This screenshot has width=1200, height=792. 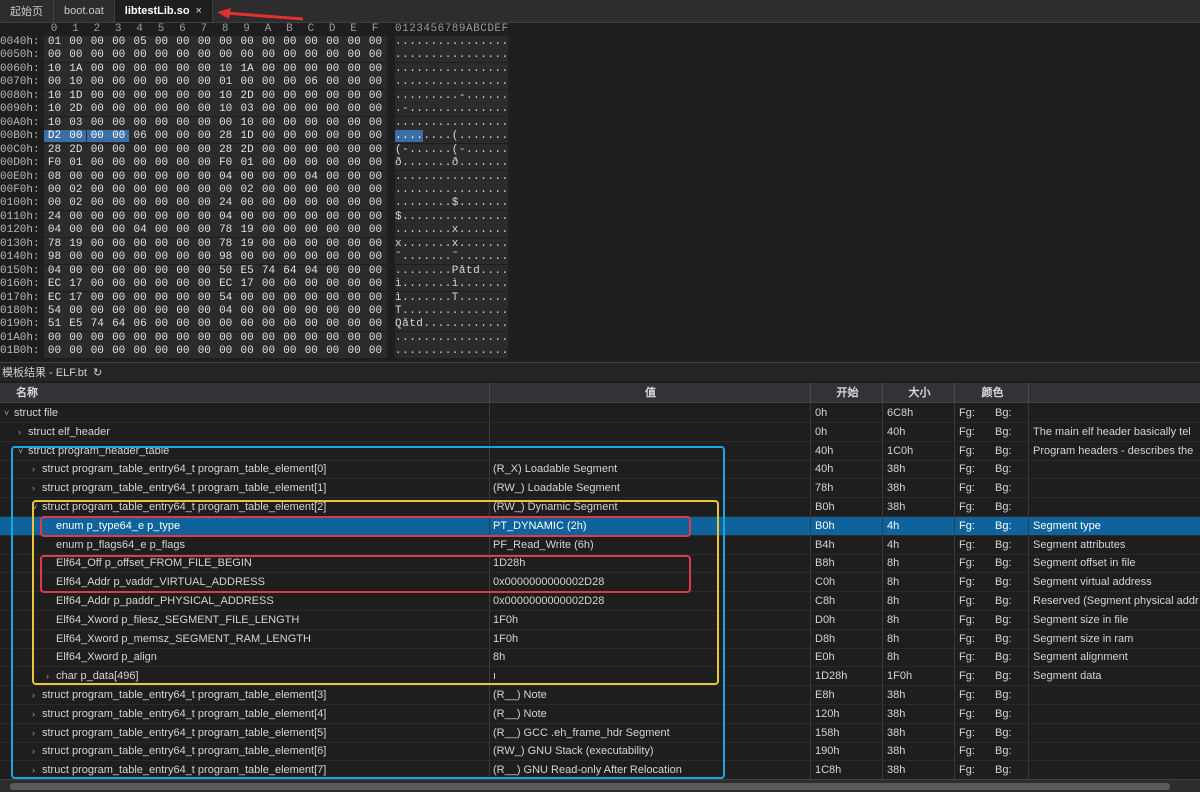 What do you see at coordinates (600, 785) in the screenshot?
I see `horizontal-scrollbar` at bounding box center [600, 785].